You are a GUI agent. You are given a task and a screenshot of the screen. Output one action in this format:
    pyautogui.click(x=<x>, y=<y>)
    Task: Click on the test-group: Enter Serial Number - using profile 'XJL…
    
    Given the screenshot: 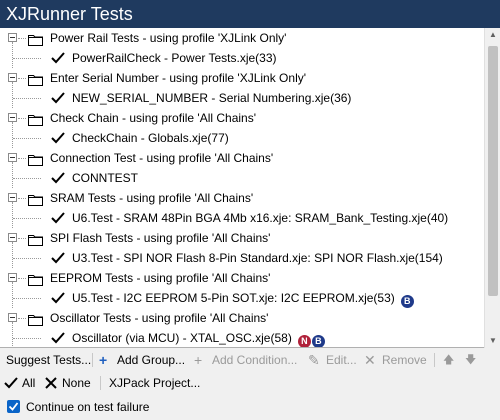 What is the action you would take?
    pyautogui.click(x=250, y=88)
    